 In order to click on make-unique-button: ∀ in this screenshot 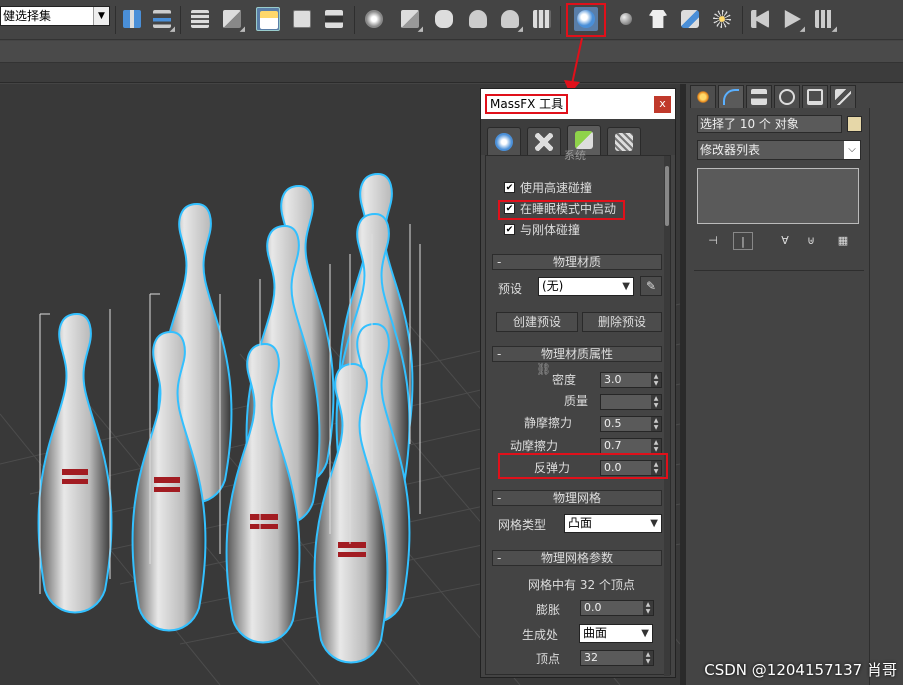, I will do `click(785, 241)`.